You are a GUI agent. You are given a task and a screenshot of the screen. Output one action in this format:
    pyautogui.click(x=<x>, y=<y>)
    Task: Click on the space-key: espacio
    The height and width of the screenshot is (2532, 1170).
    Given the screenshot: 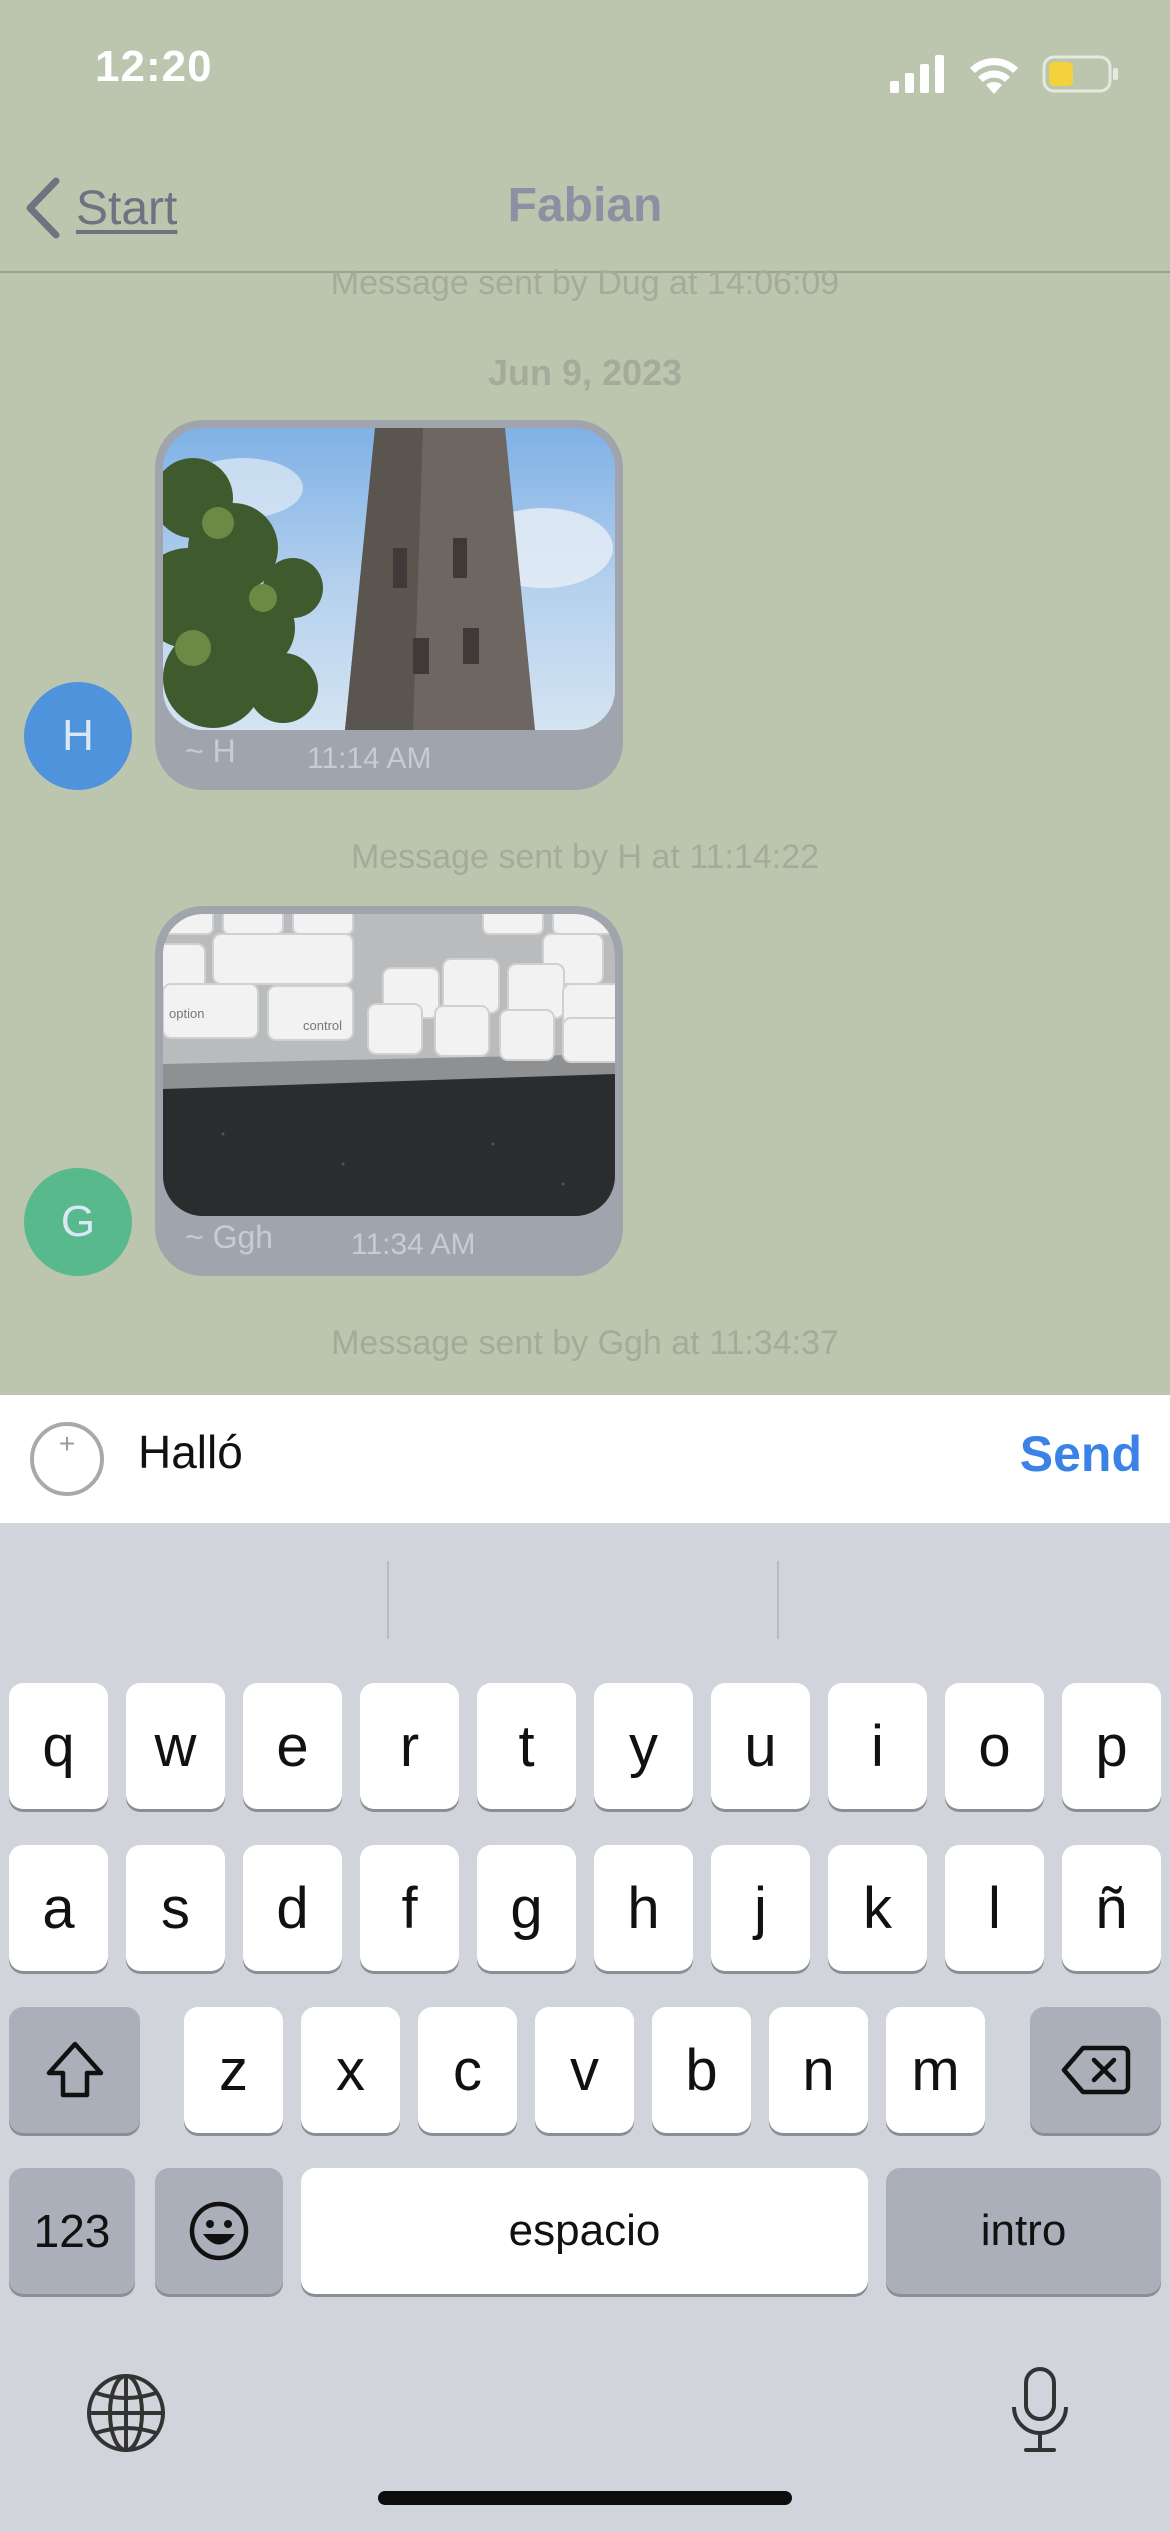 What is the action you would take?
    pyautogui.click(x=584, y=2231)
    